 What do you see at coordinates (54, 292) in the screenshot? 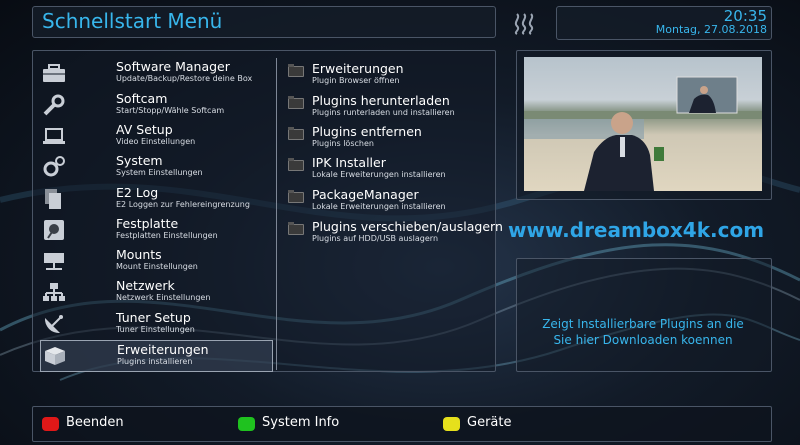
I see `network-icon` at bounding box center [54, 292].